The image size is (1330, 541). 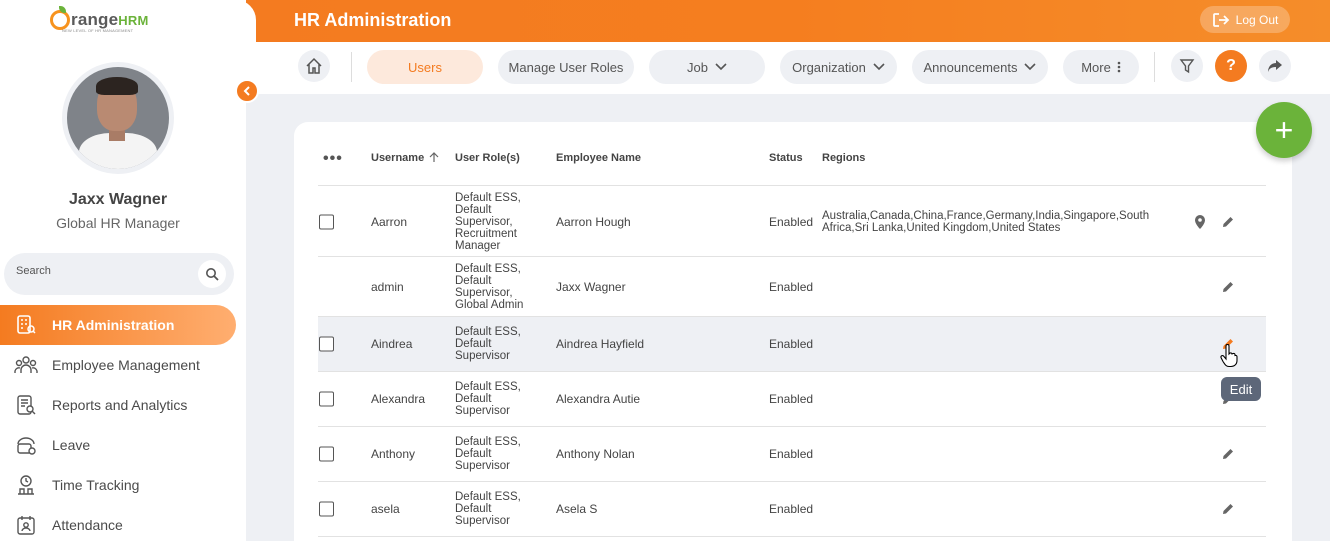 What do you see at coordinates (1187, 66) in the screenshot?
I see `filter-button` at bounding box center [1187, 66].